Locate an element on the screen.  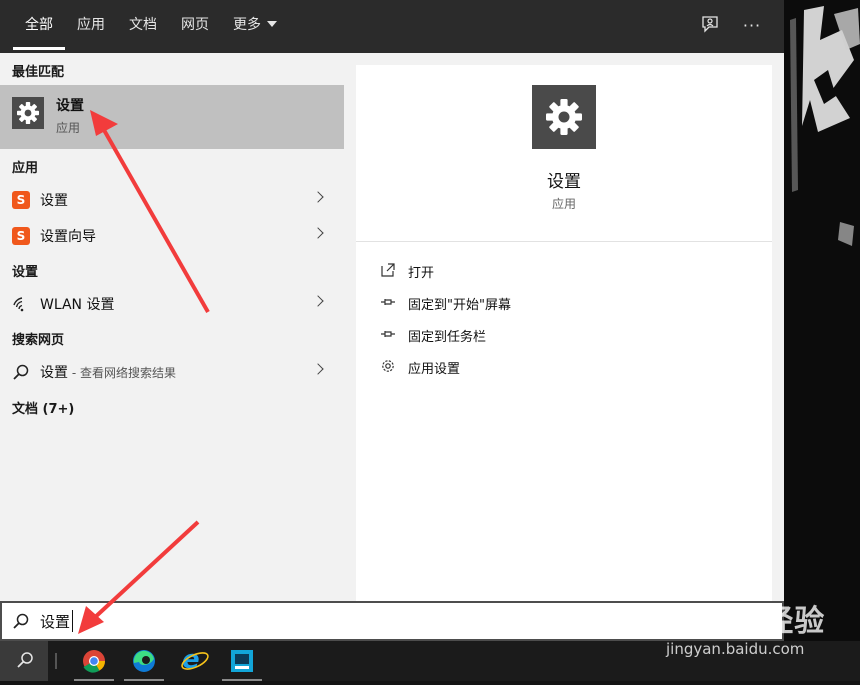
arrow-to-best-match is located at coordinates (150, 211).